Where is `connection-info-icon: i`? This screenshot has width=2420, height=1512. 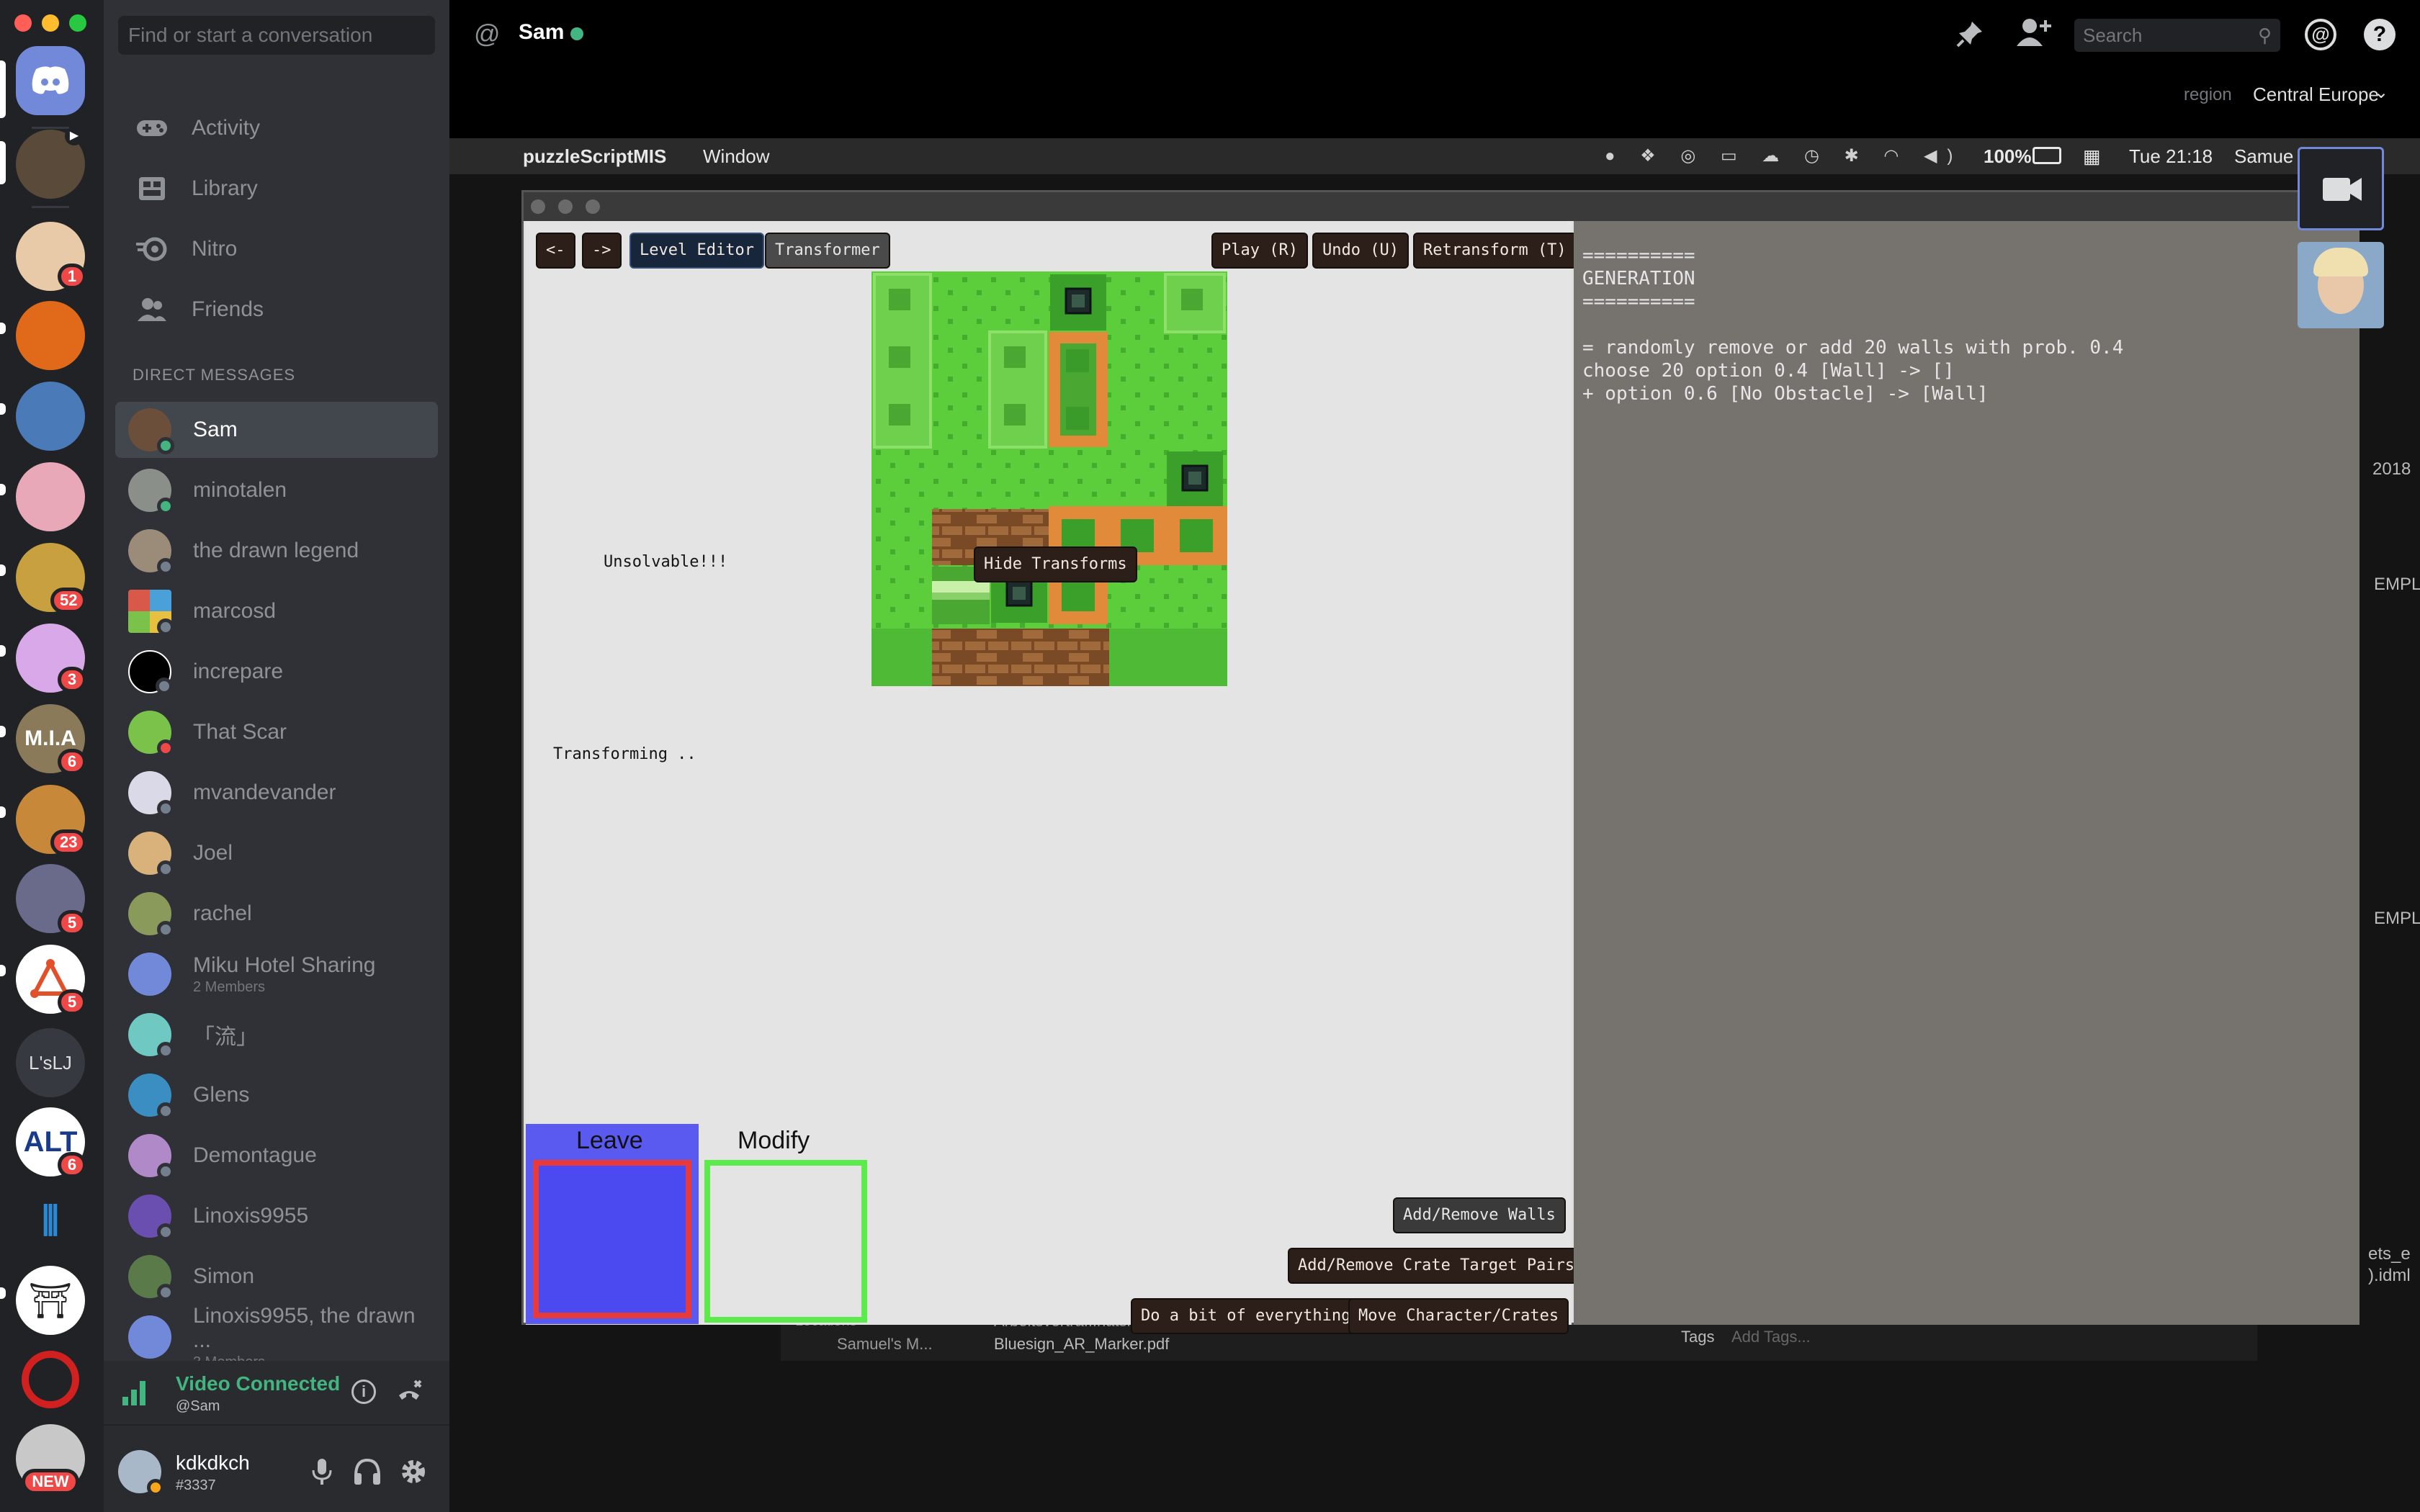
connection-info-icon: i is located at coordinates (363, 1392).